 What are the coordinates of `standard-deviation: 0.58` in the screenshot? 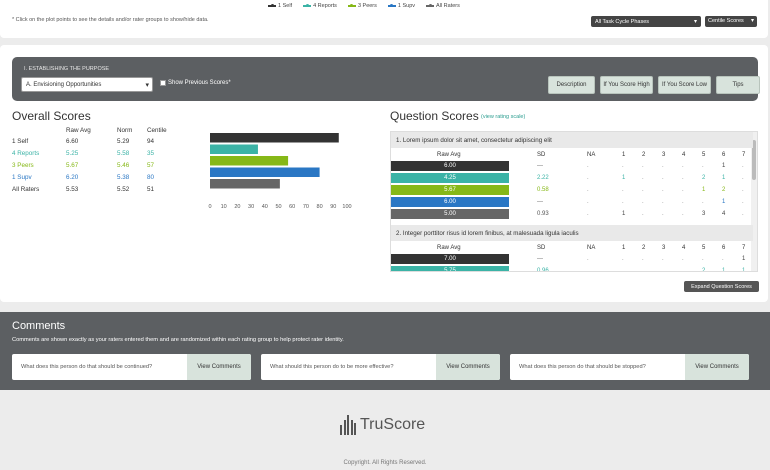 It's located at (543, 190).